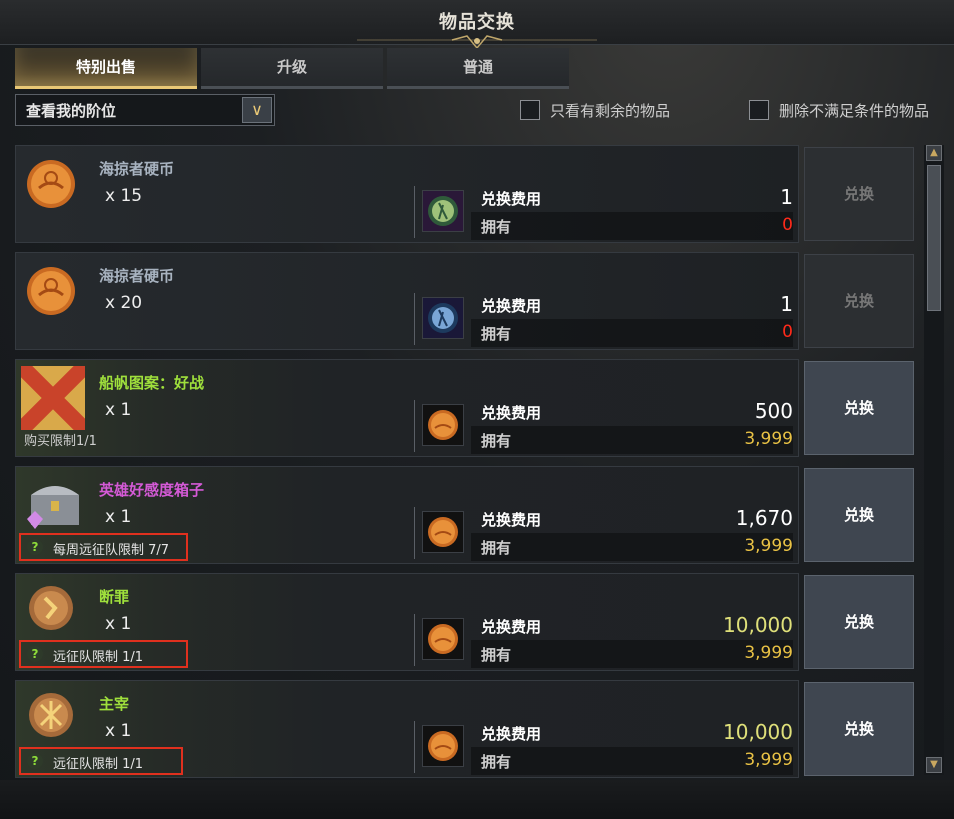 Image resolution: width=954 pixels, height=819 pixels. What do you see at coordinates (467, 409) in the screenshot?
I see `list-item: 船帆图案：好战 x 1 购买限制1/1 兑换费用 500 拥有 3,999 兑换` at bounding box center [467, 409].